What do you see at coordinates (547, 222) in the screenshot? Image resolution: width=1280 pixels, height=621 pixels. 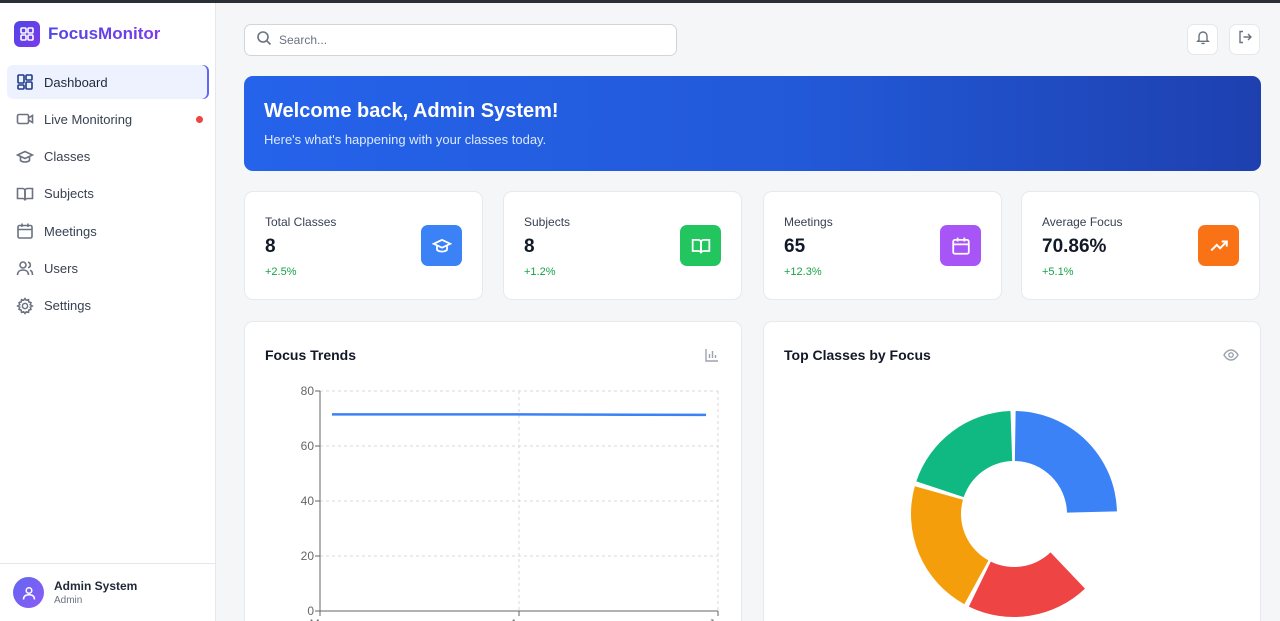 I see `stat-label: Subjects` at bounding box center [547, 222].